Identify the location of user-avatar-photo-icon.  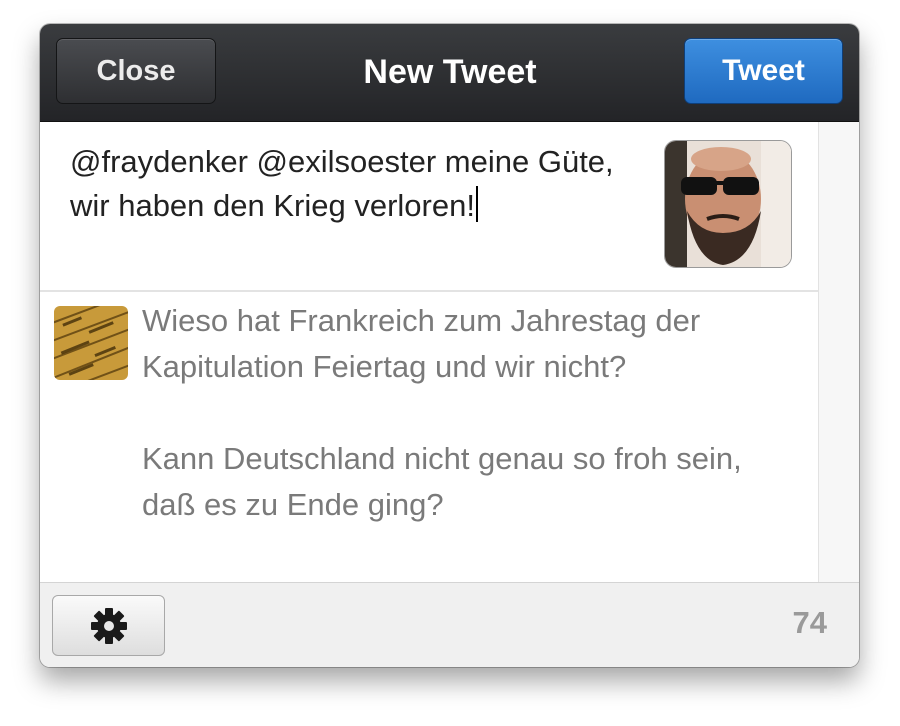
(728, 204).